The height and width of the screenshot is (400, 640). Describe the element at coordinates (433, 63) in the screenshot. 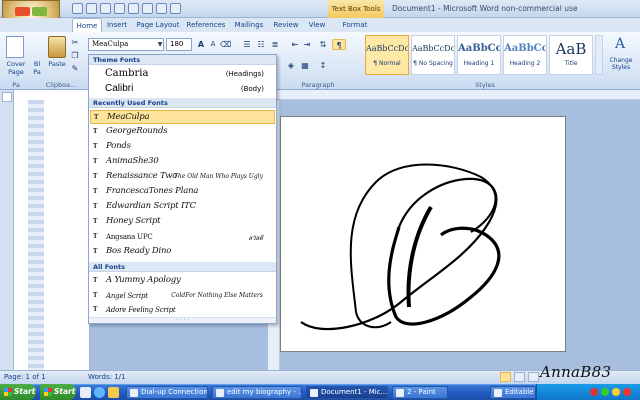

I see `style-name: ¶ No Spacing` at that location.